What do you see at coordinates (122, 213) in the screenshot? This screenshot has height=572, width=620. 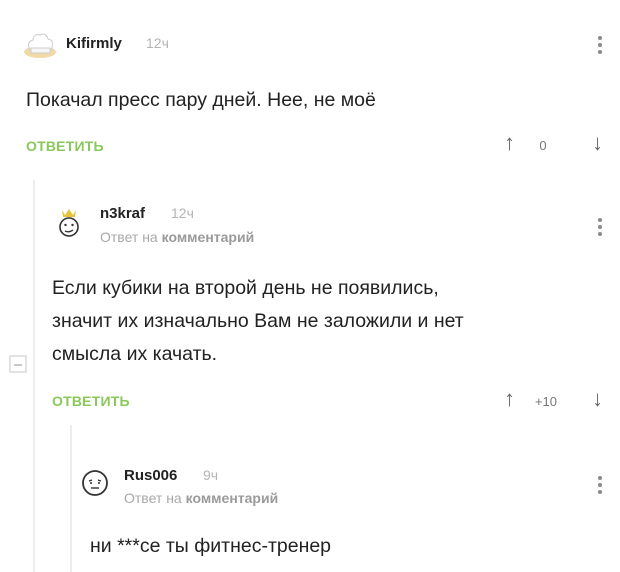 I see `comment-username: n3kraf` at bounding box center [122, 213].